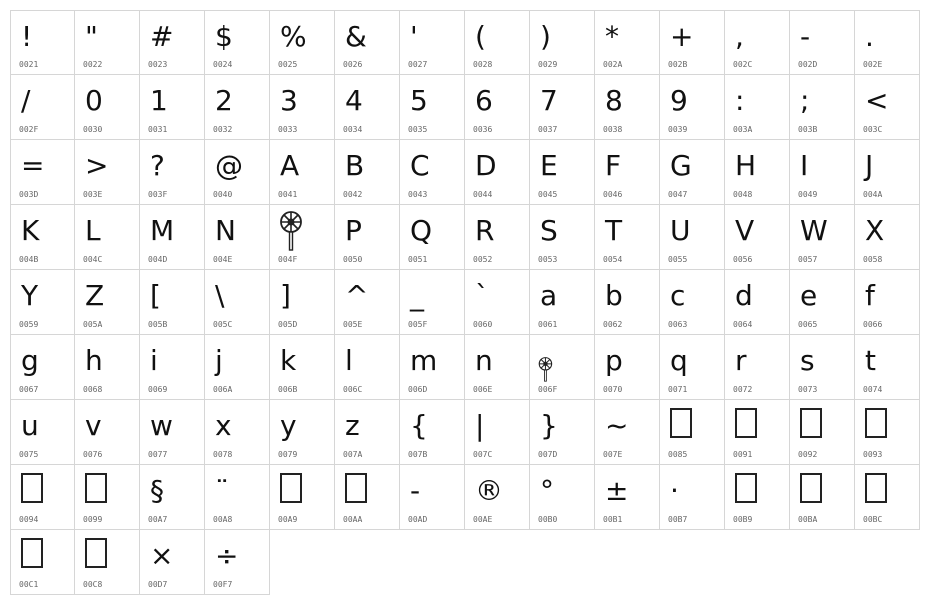  I want to click on glyph-char: y, so click(288, 425).